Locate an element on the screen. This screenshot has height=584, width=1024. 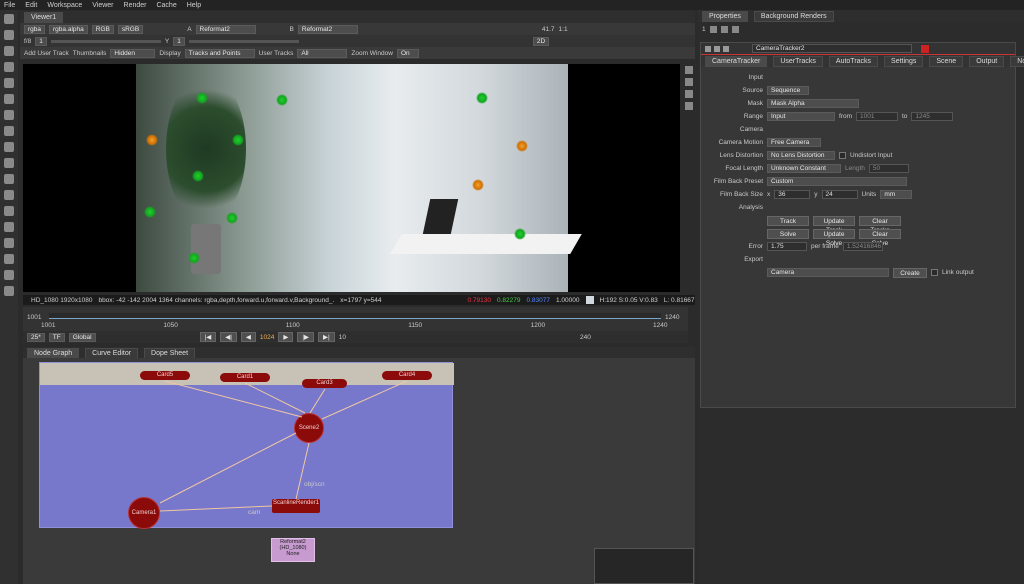
display-tracks-dropdown: Tracks and Points is located at coordinates (219, 53).